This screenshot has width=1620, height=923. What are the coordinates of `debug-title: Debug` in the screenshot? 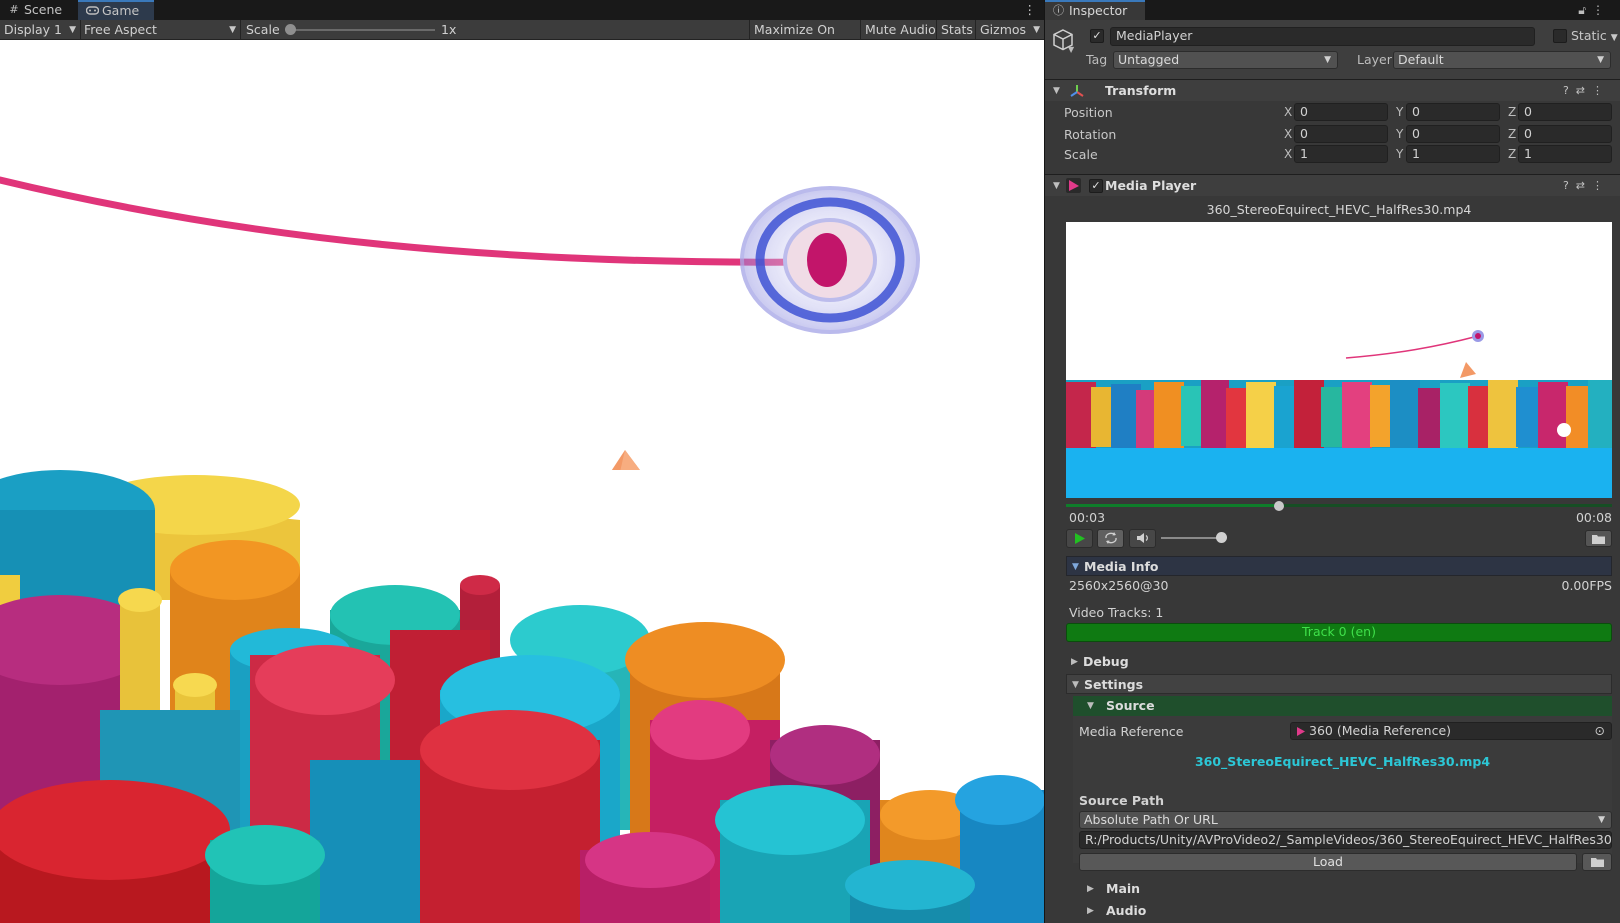 It's located at (1106, 661).